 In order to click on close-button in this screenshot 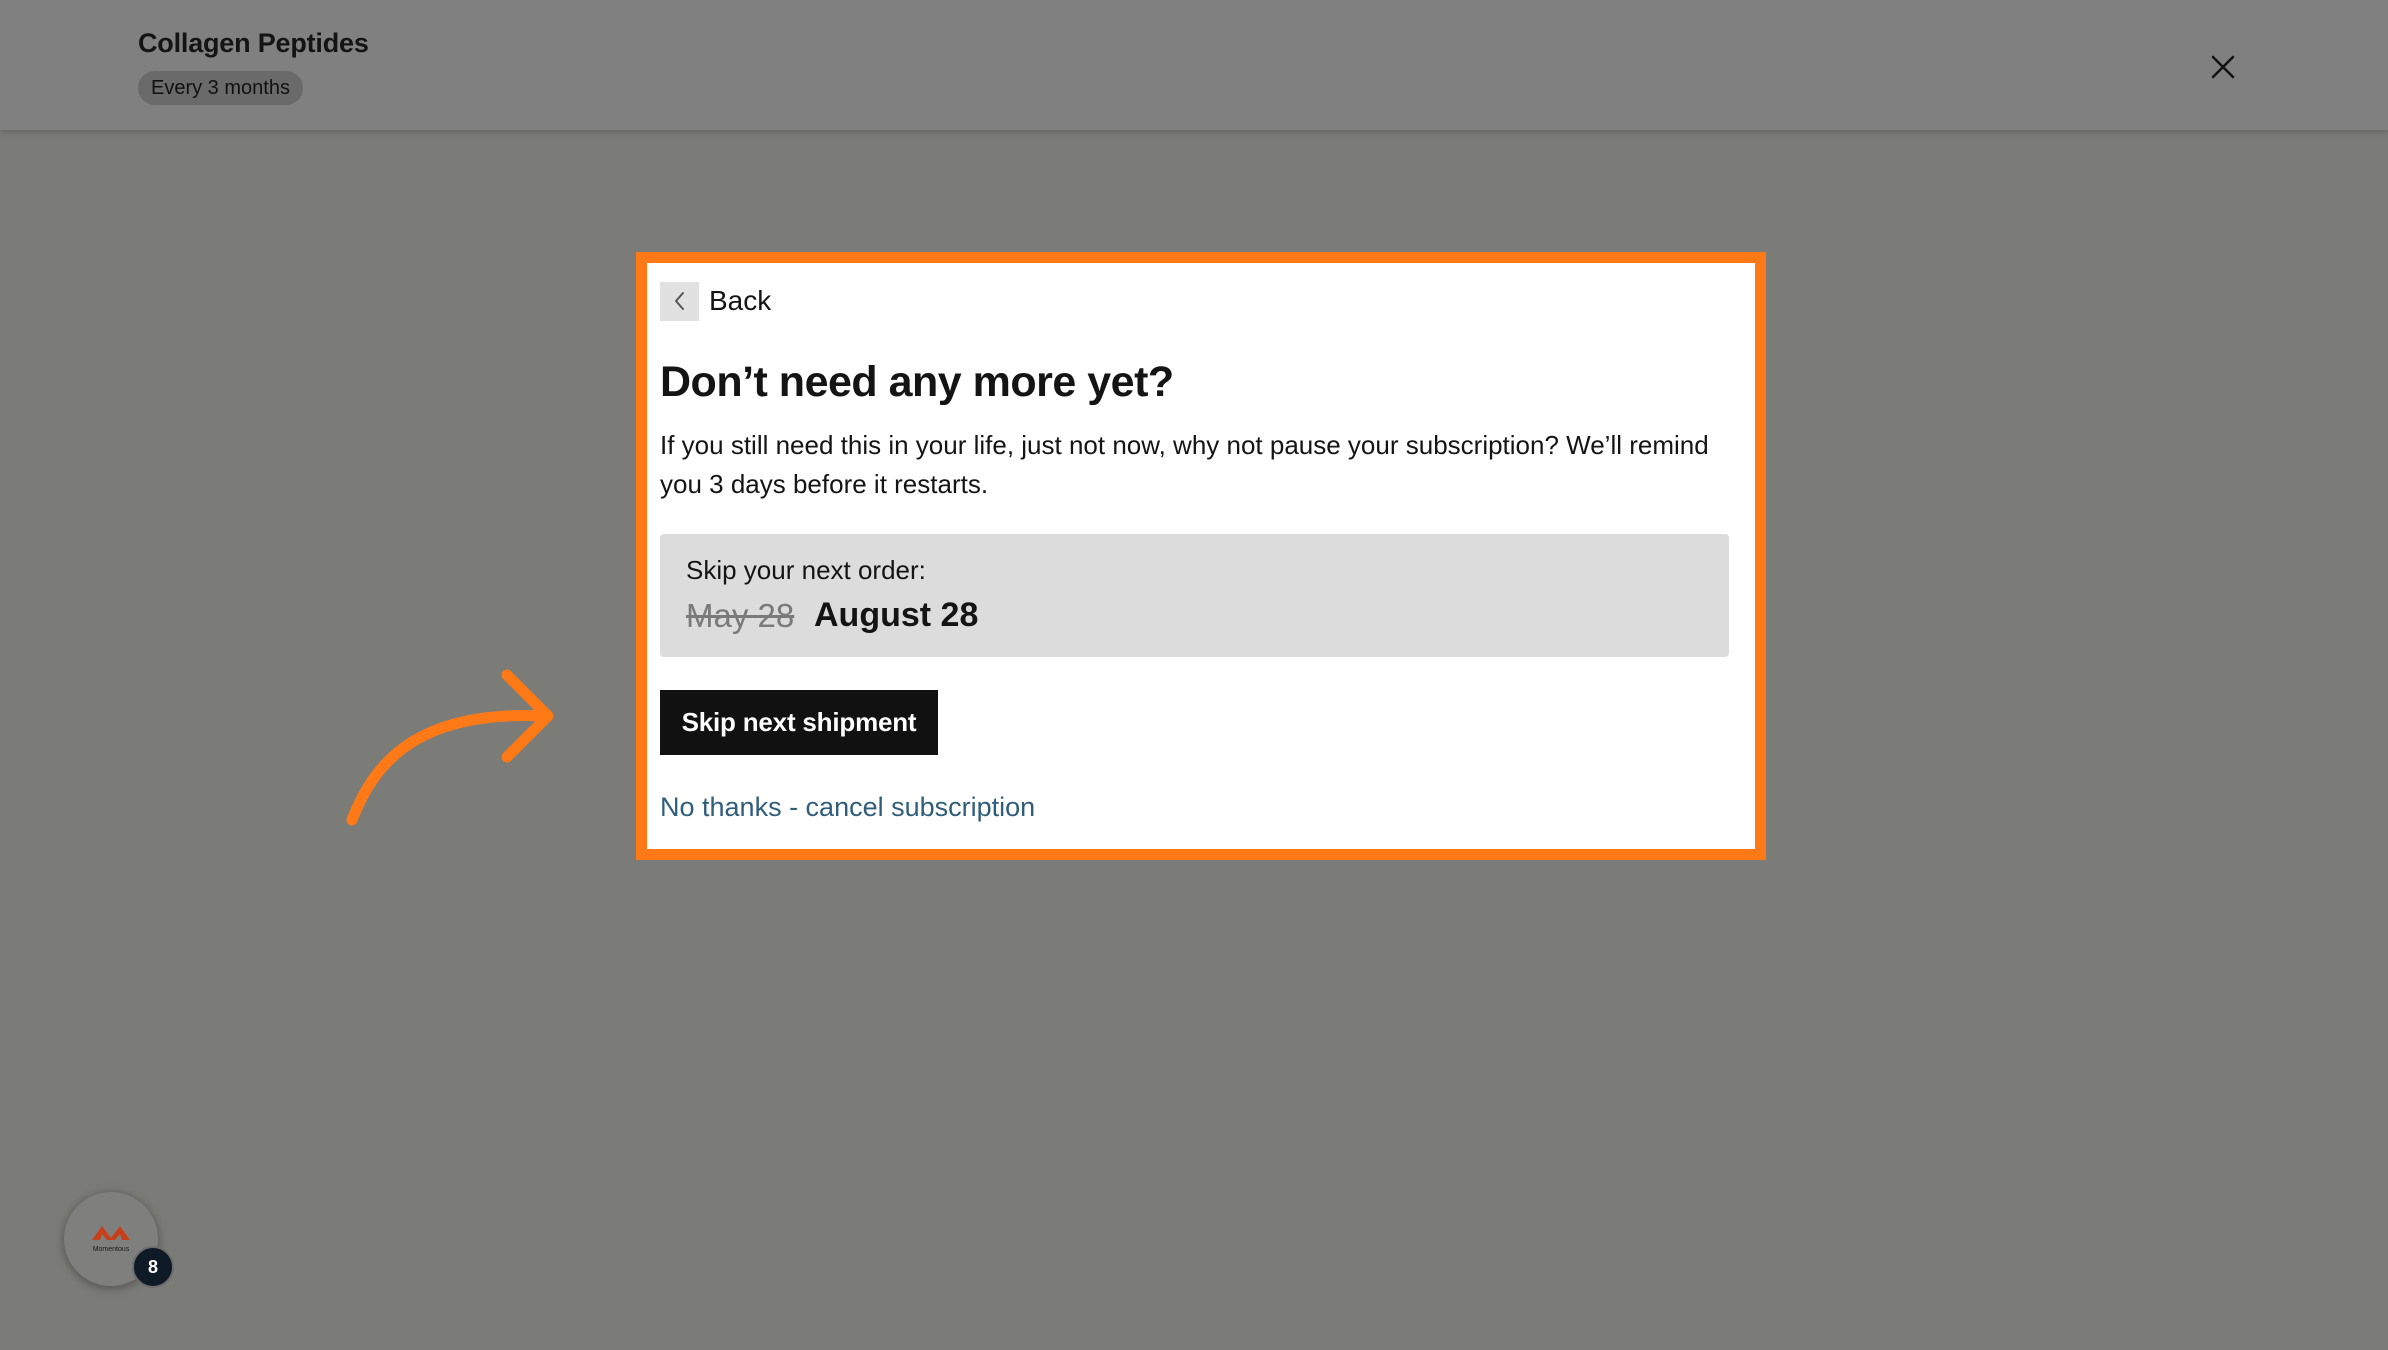, I will do `click(2223, 67)`.